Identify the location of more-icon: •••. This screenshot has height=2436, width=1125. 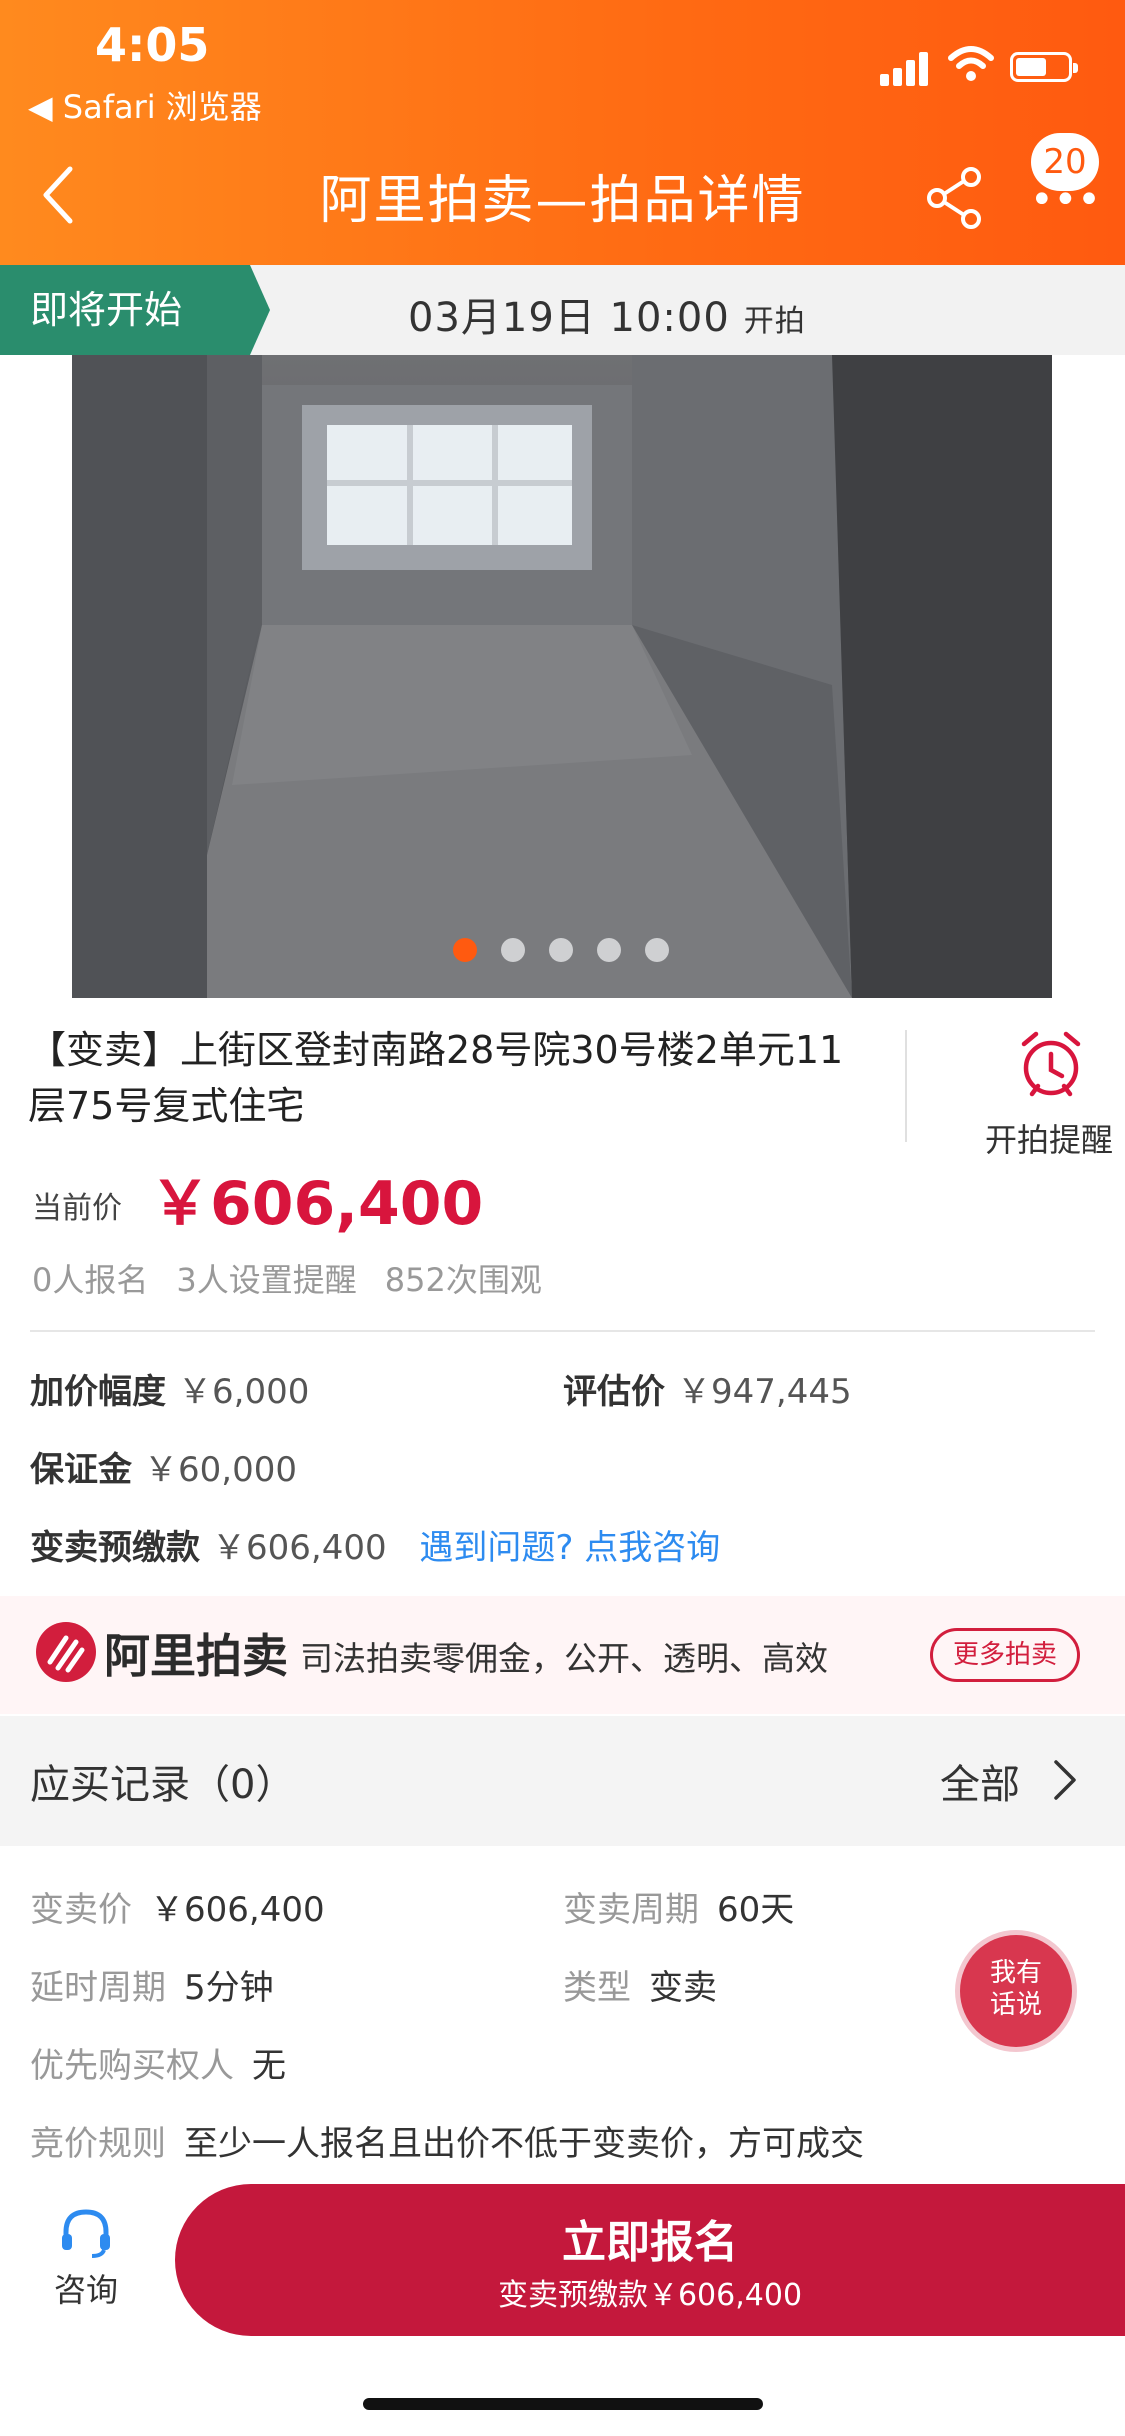
(1065, 200).